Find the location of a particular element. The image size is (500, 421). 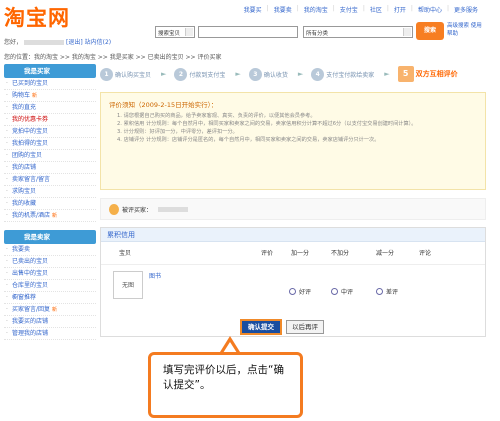

action-buttons: 确认提交 以后再评 is located at coordinates (282, 327).